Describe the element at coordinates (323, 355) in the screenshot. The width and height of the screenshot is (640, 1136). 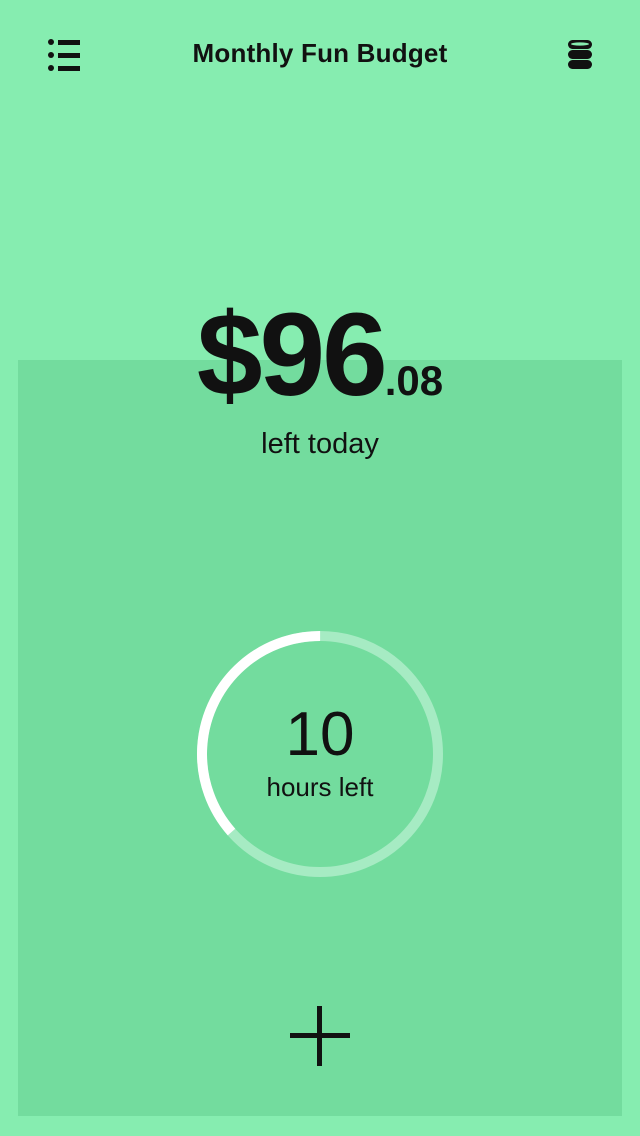
I see `amount-dollars: 96` at that location.